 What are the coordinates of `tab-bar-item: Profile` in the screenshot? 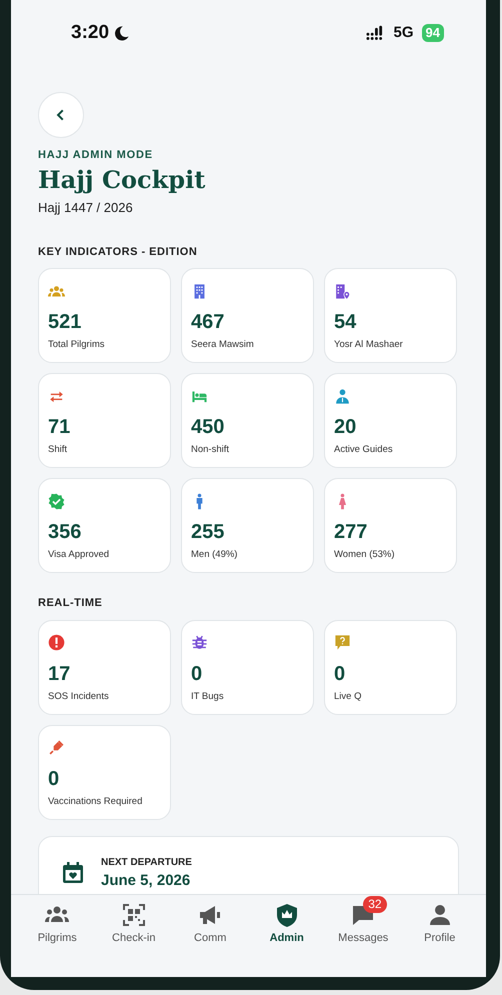 It's located at (440, 920).